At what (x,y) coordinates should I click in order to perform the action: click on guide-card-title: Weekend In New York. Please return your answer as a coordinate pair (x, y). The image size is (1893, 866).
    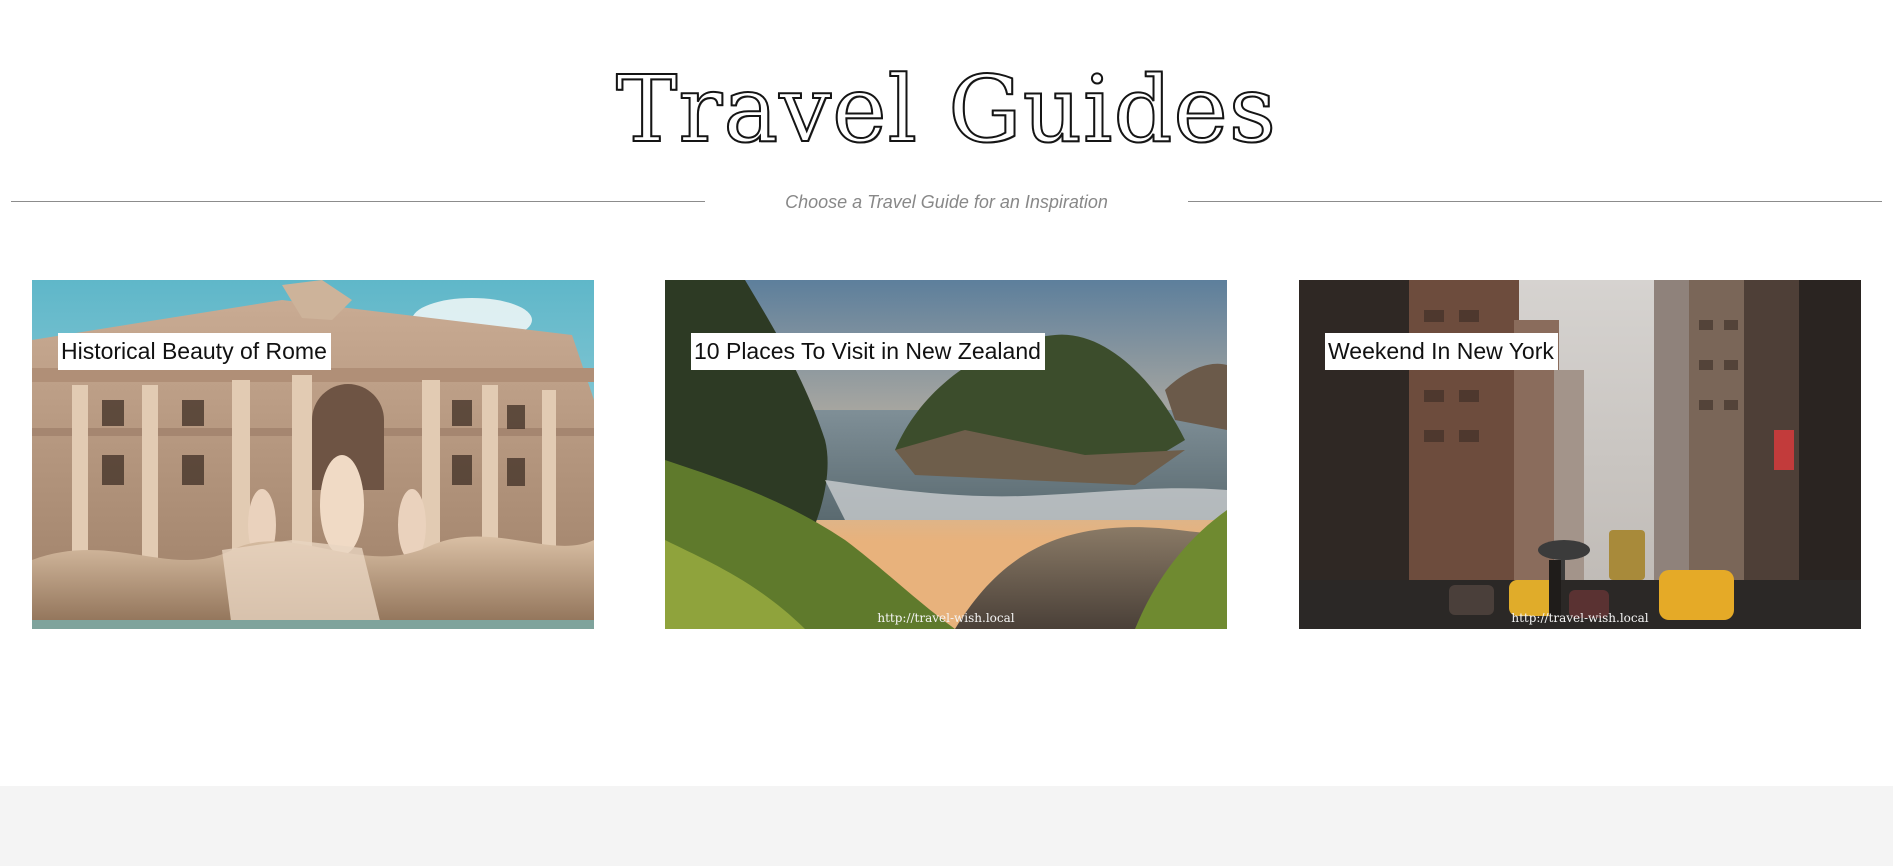
    Looking at the image, I should click on (1441, 351).